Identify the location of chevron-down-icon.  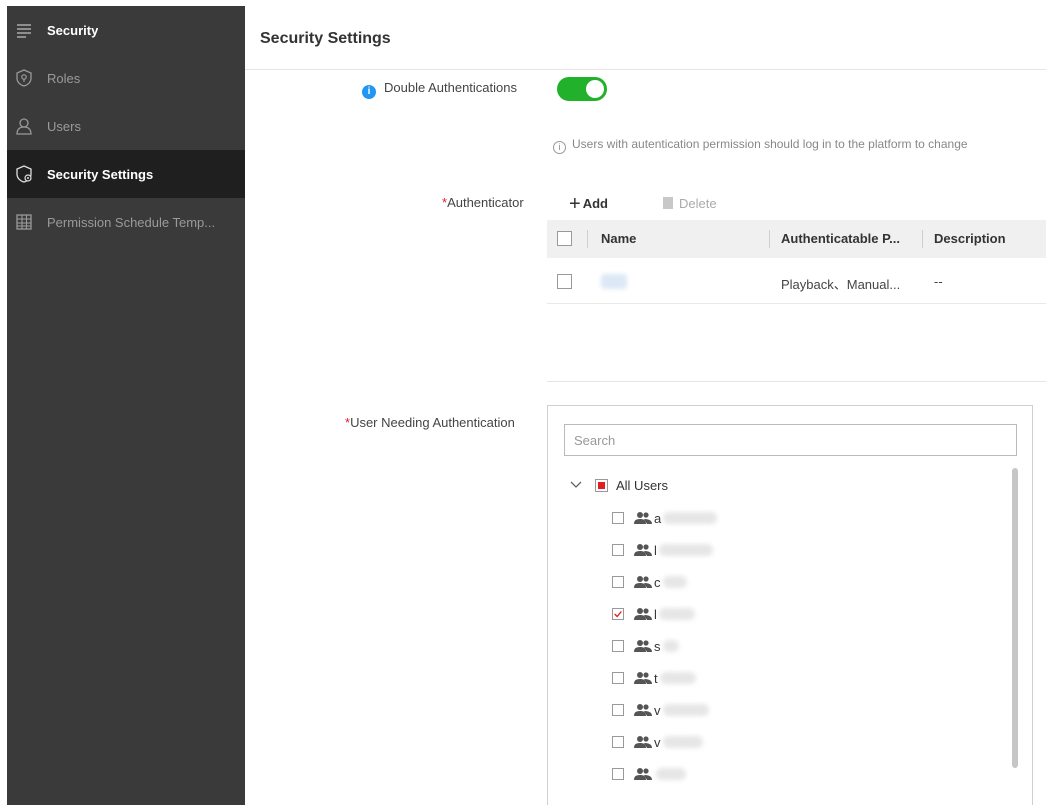
(576, 485).